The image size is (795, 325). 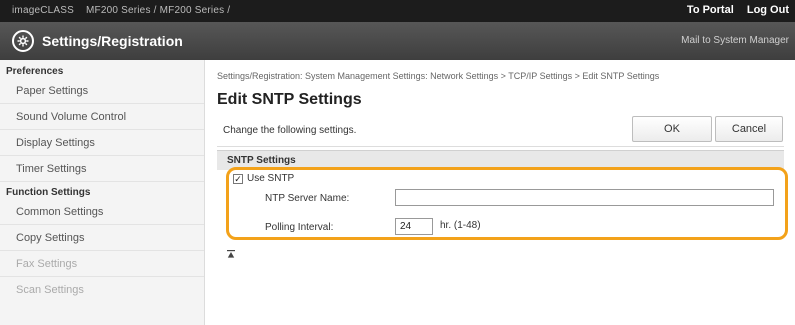 I want to click on sidebar-item-sound-volume-control: Sound Volume Control, so click(x=102, y=117).